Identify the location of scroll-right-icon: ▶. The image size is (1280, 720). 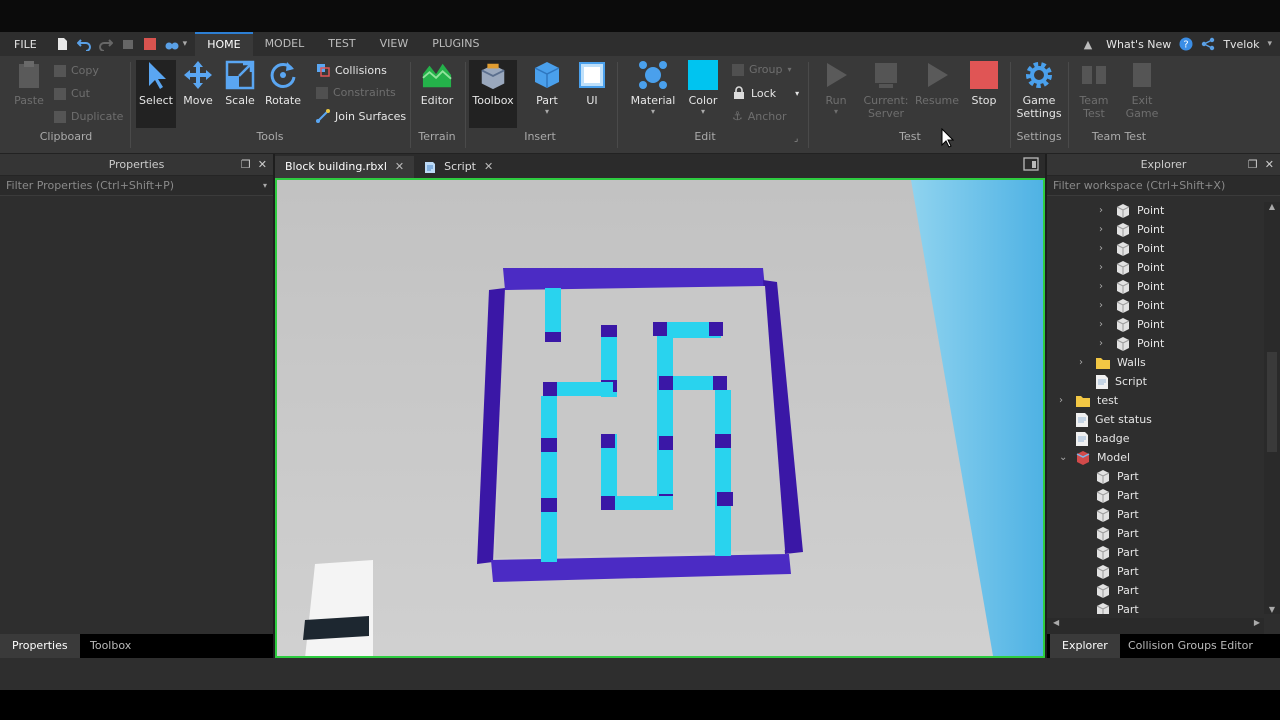
(1257, 622).